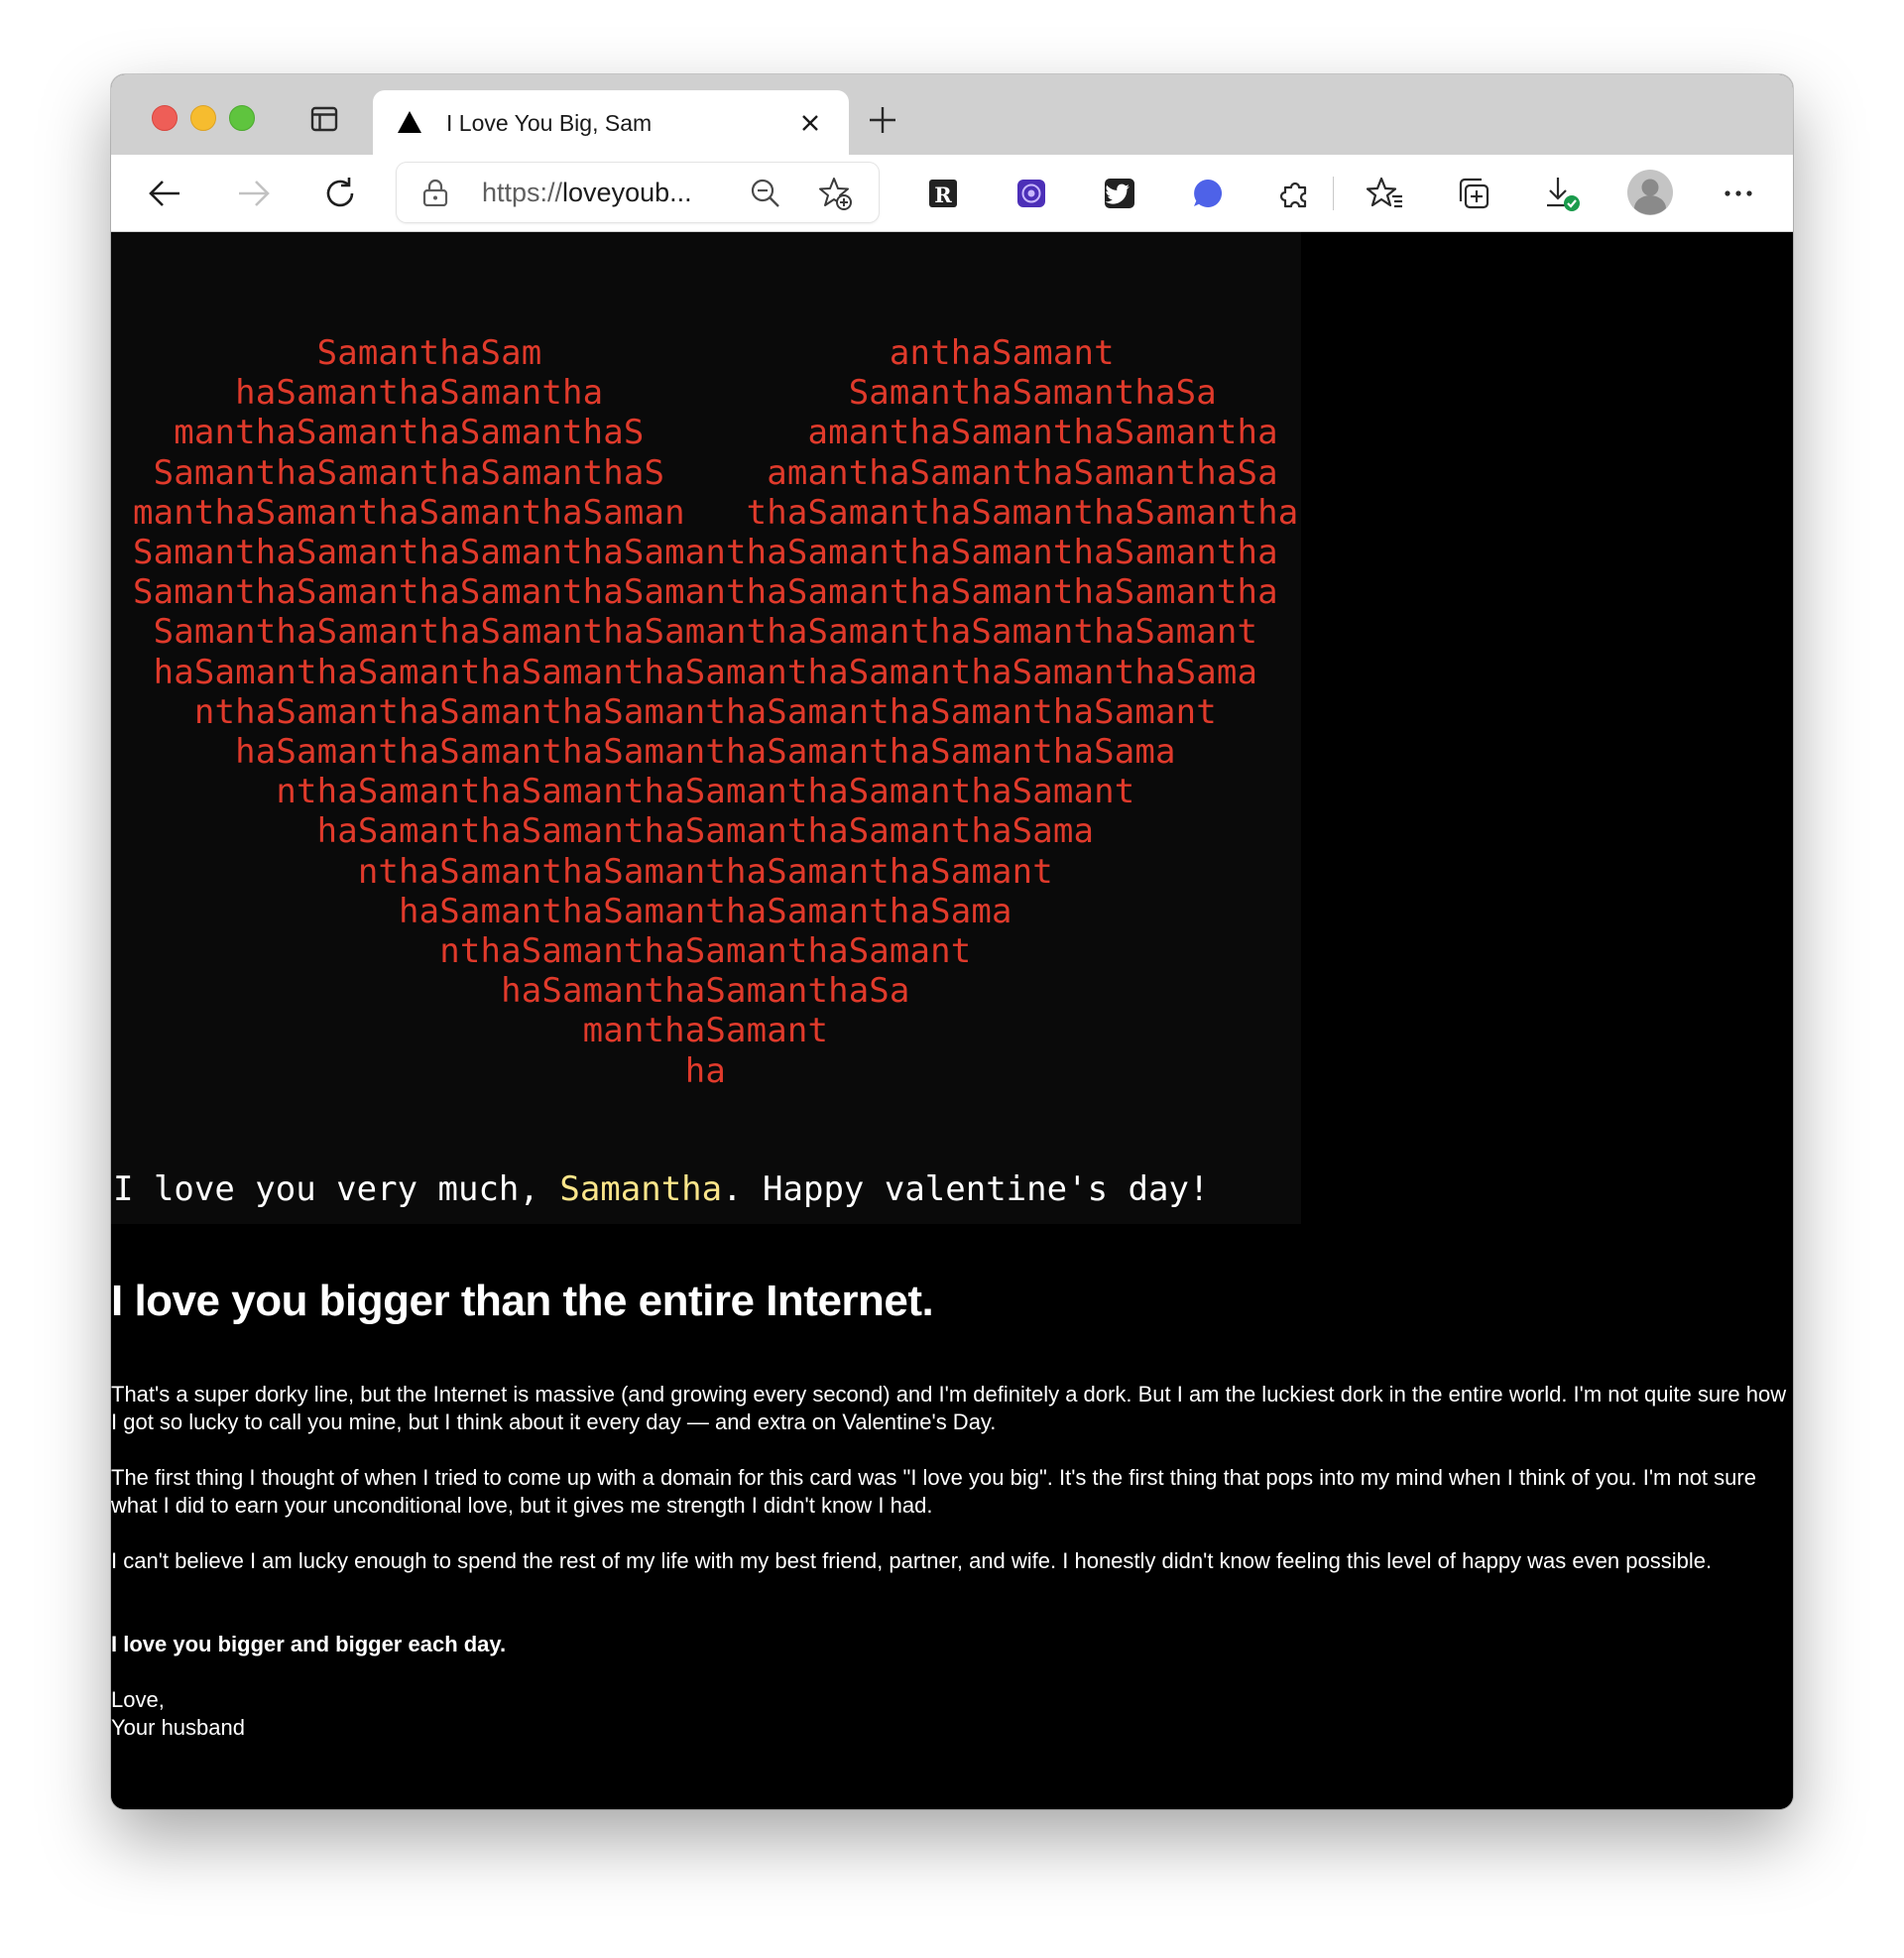 The height and width of the screenshot is (1958, 1904). I want to click on svg-text: R, so click(943, 195).